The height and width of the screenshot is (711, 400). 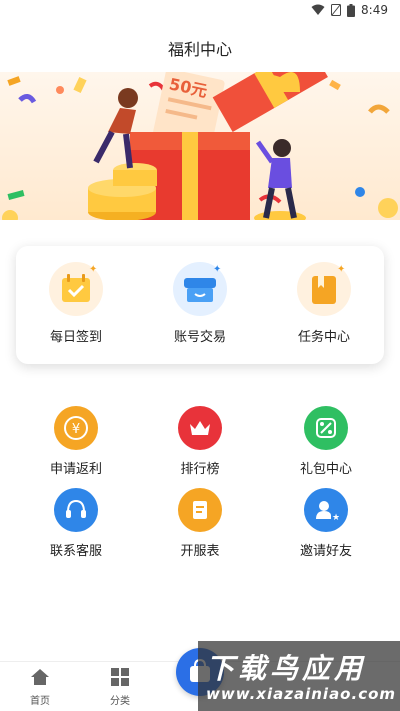 I want to click on contact-support-button: 联系客服, so click(x=76, y=523).